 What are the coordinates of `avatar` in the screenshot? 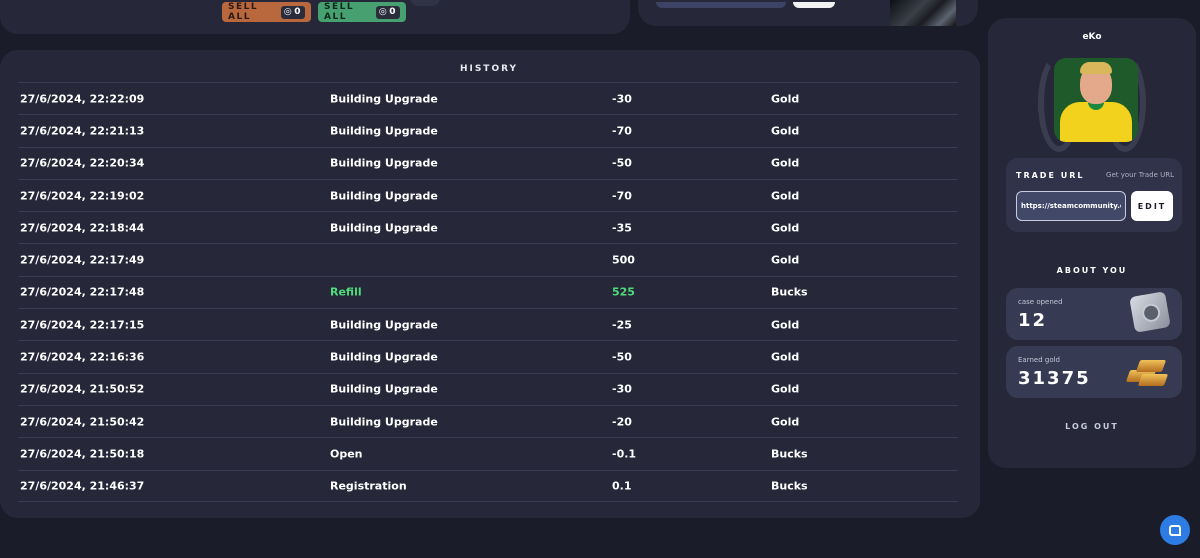 It's located at (1096, 100).